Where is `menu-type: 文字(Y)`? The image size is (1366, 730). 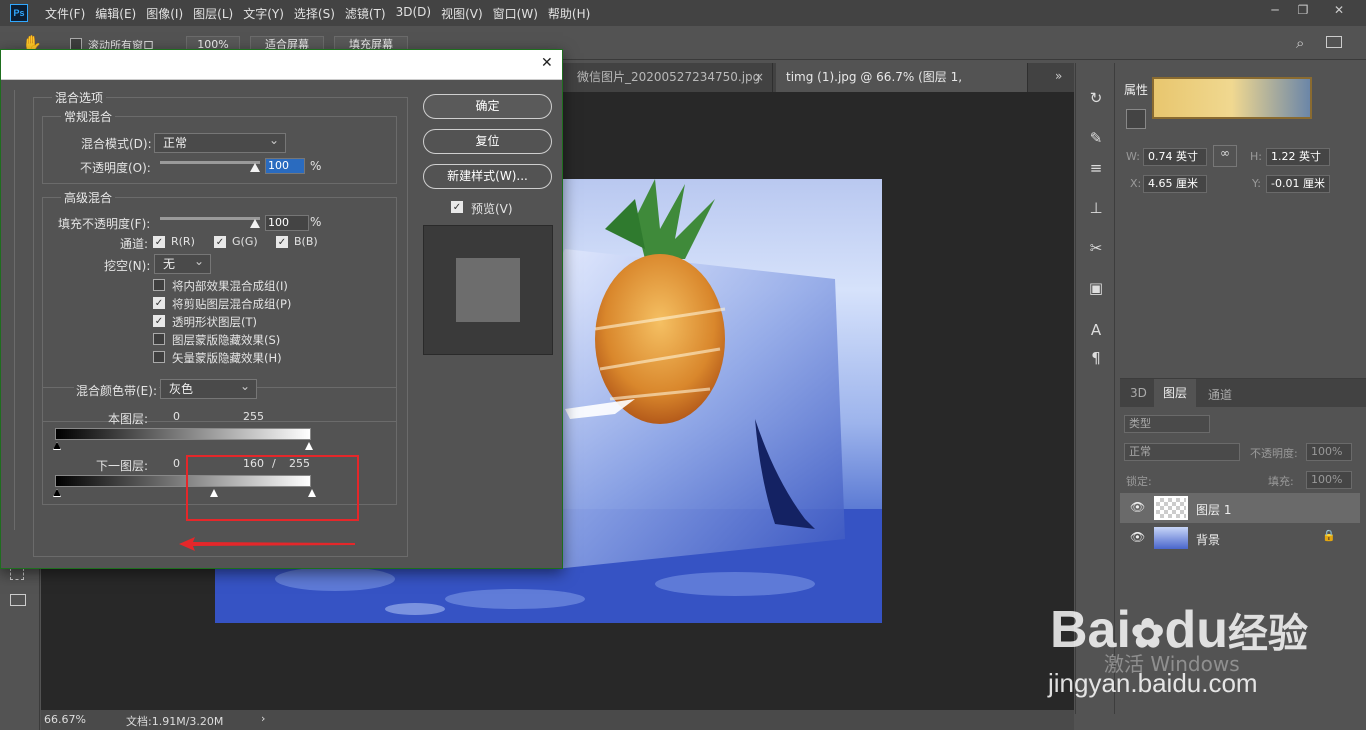 menu-type: 文字(Y) is located at coordinates (263, 13).